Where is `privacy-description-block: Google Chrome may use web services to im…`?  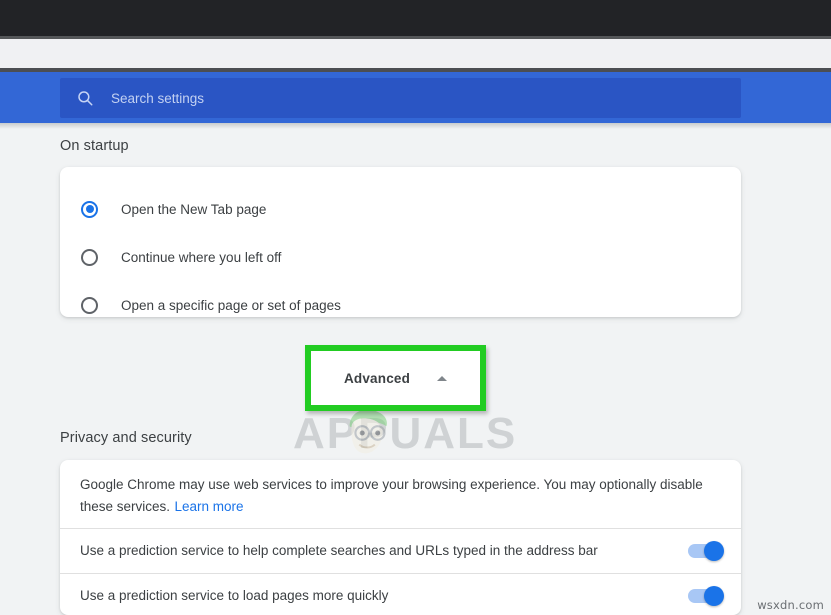 privacy-description-block: Google Chrome may use web services to im… is located at coordinates (400, 496).